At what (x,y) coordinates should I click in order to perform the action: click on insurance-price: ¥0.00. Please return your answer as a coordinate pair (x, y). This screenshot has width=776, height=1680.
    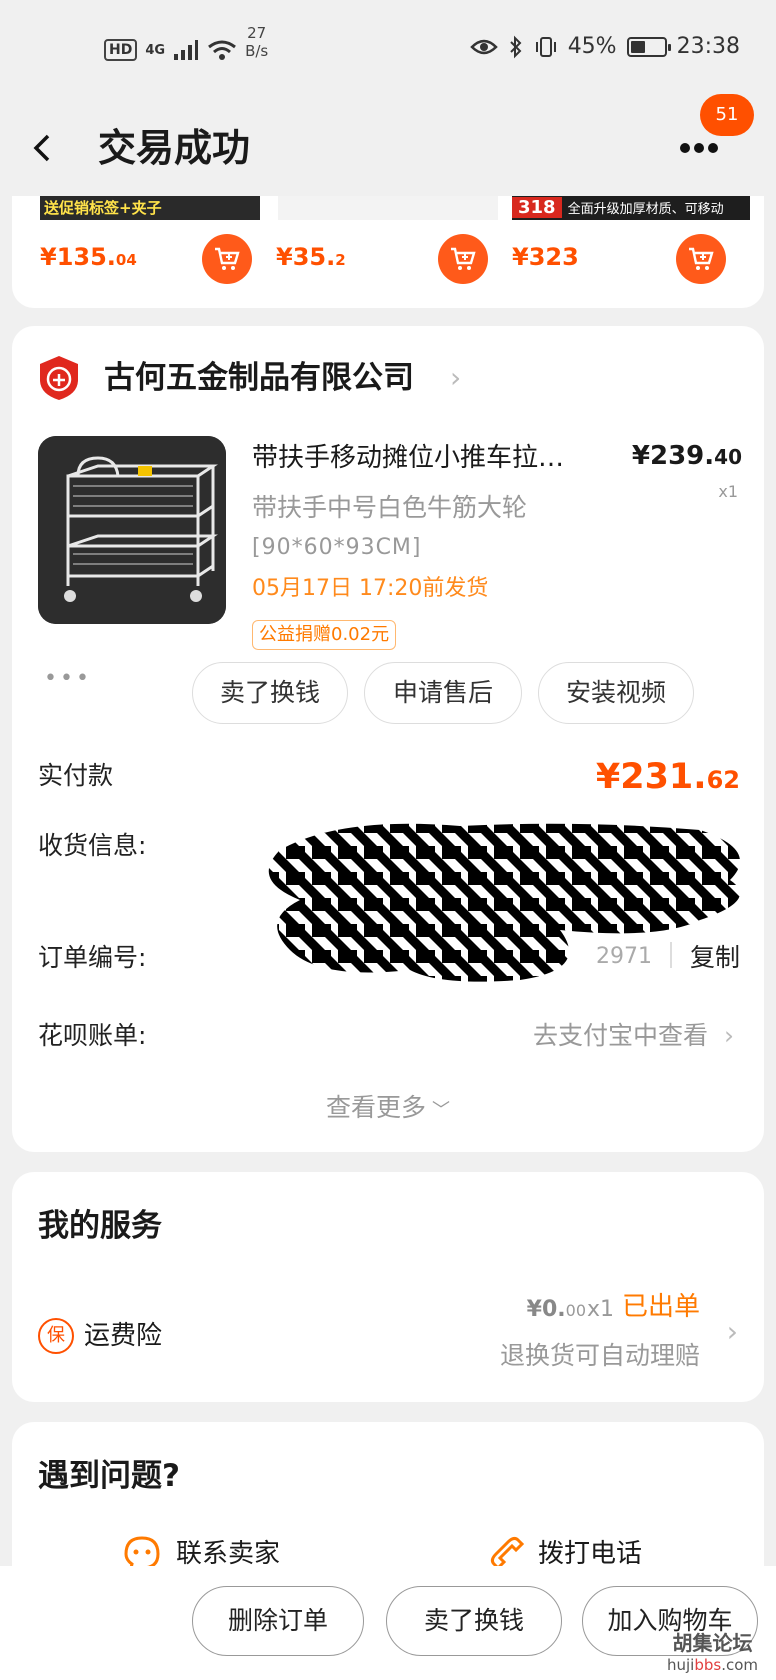
    Looking at the image, I should click on (556, 1309).